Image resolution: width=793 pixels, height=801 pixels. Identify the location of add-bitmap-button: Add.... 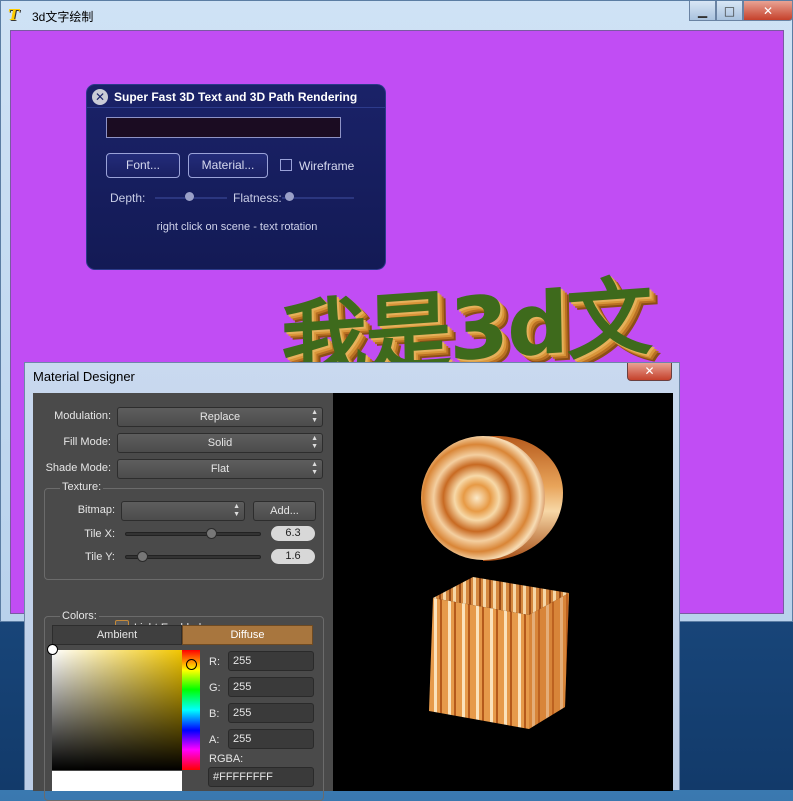
(284, 511).